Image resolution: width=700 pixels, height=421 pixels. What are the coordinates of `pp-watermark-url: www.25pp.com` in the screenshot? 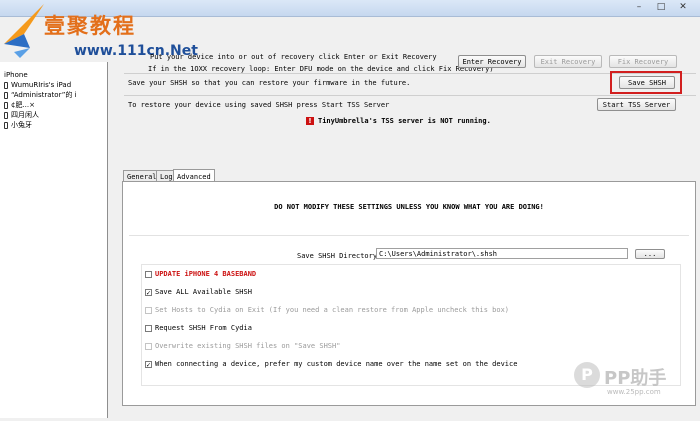 It's located at (634, 392).